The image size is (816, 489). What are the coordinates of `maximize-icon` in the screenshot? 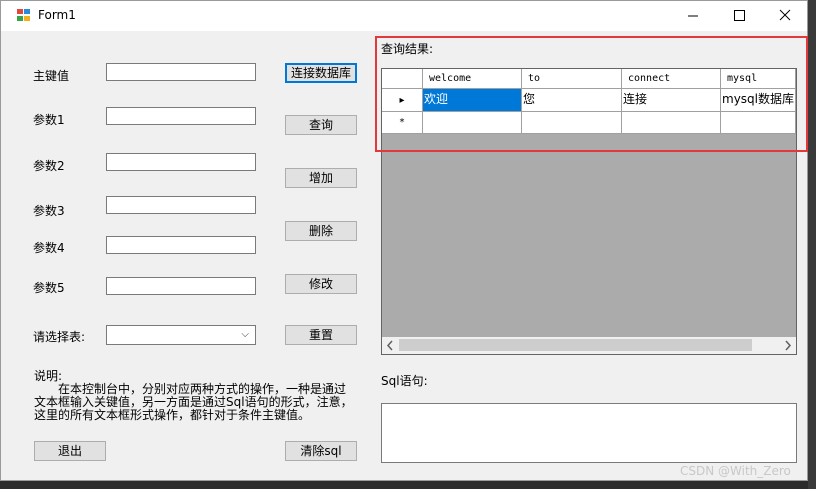 It's located at (739, 15).